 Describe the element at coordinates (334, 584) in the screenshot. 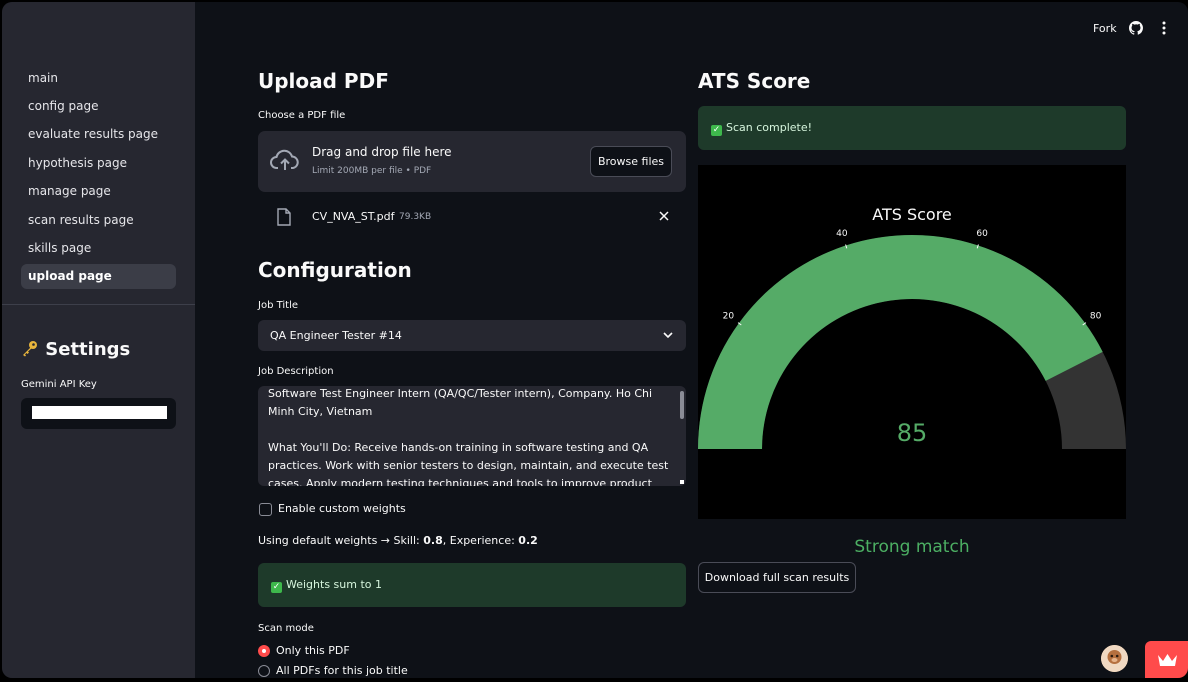

I see `weights-sum-message: Weights sum to 1` at that location.